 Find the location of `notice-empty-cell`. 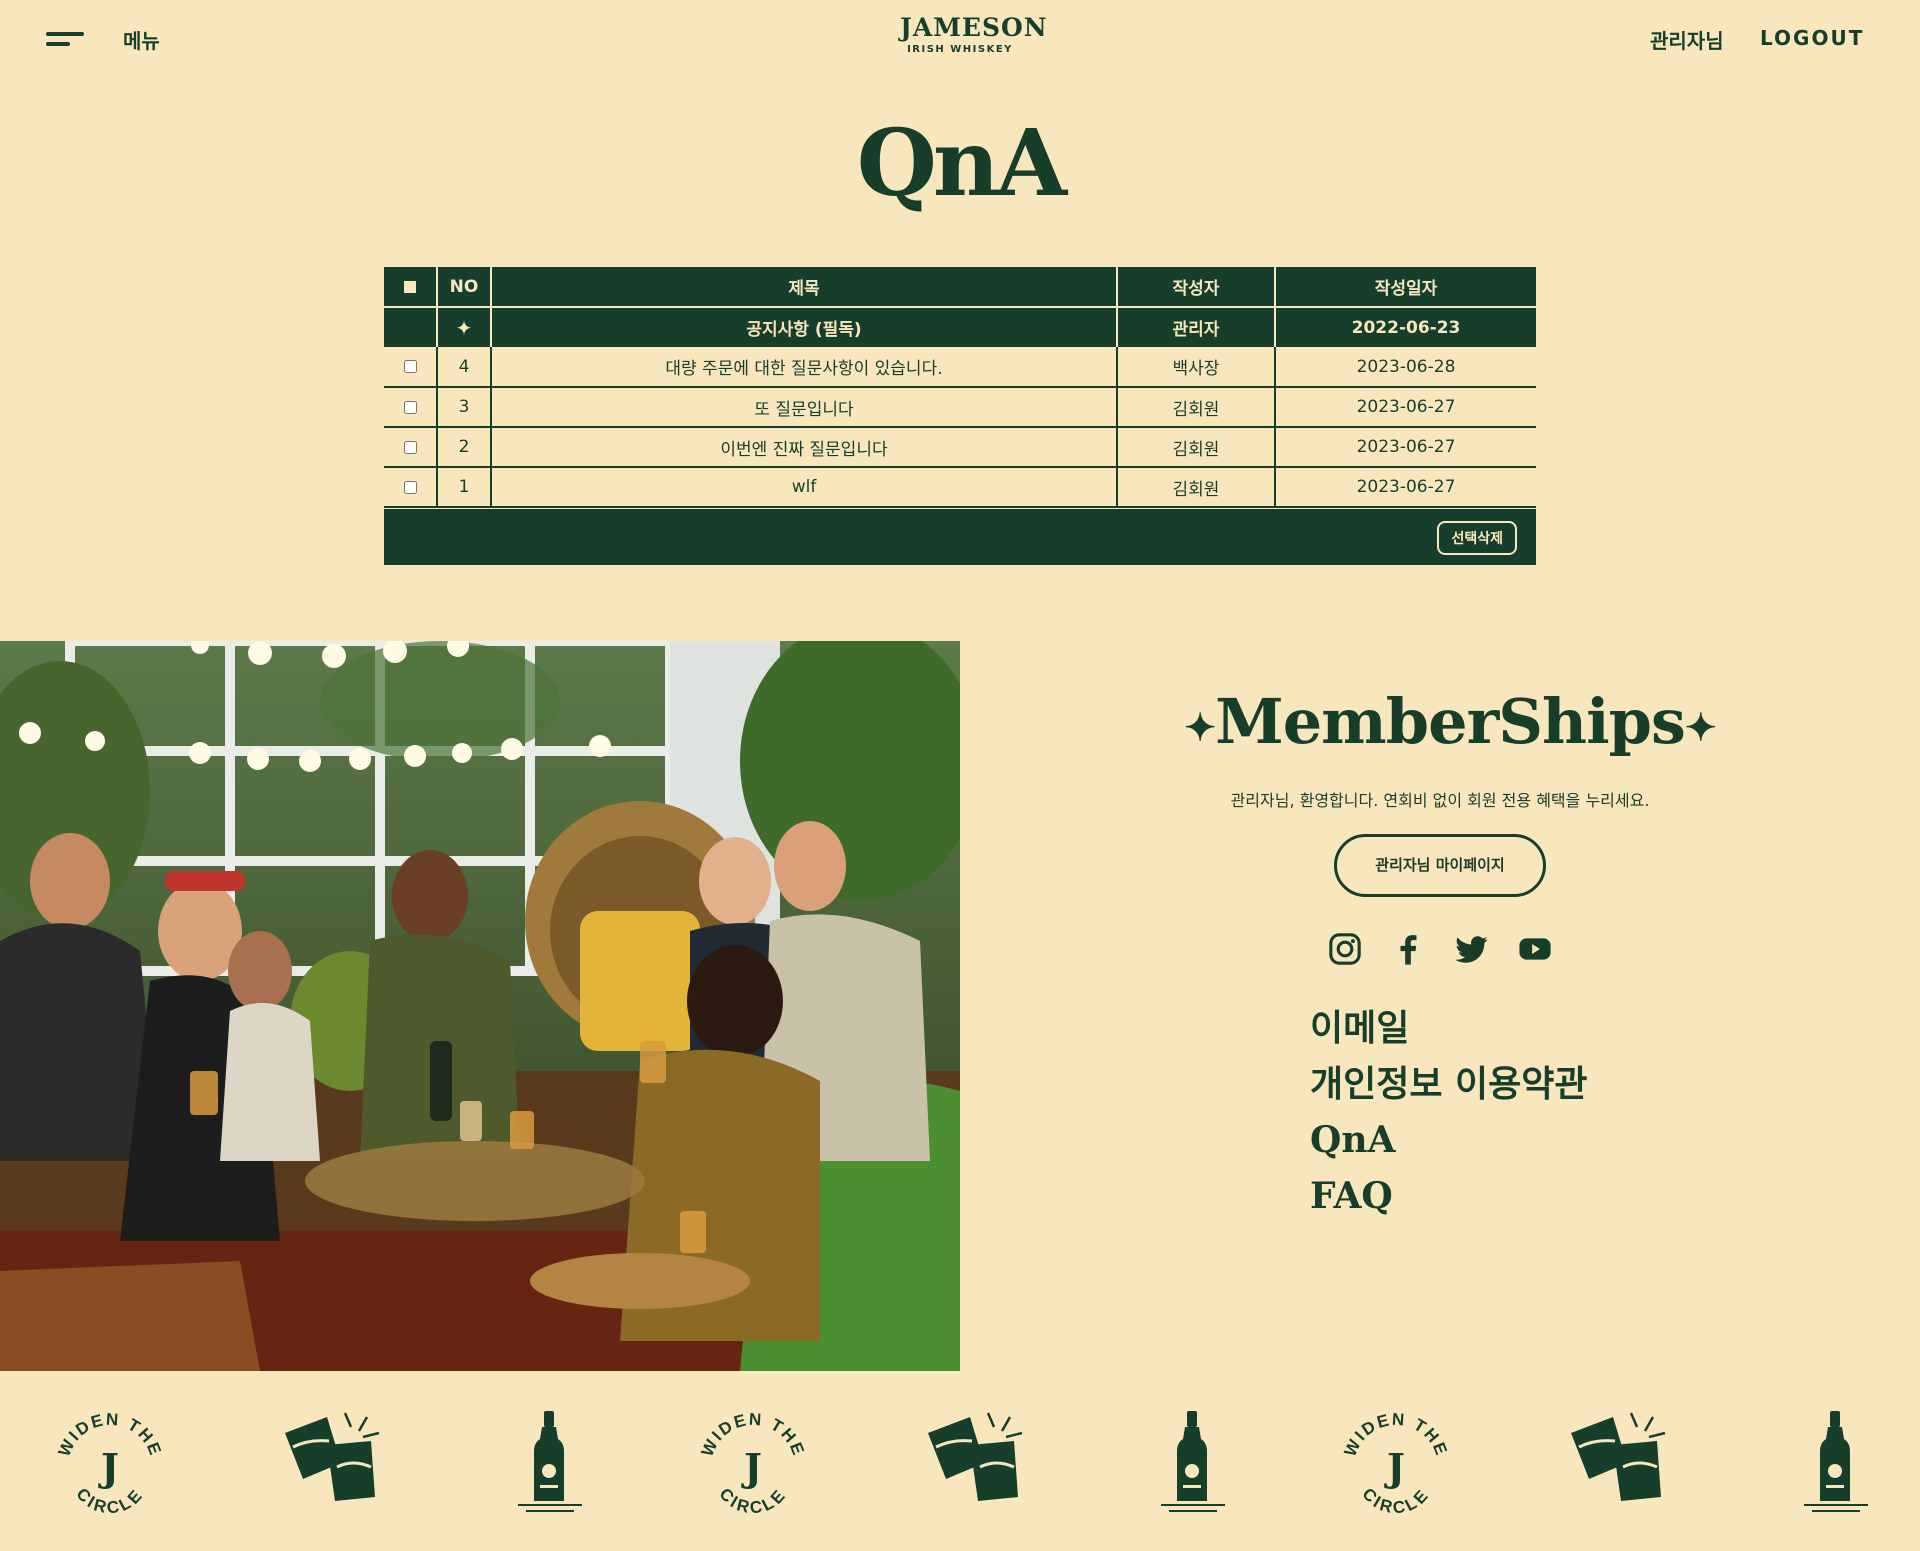

notice-empty-cell is located at coordinates (411, 327).